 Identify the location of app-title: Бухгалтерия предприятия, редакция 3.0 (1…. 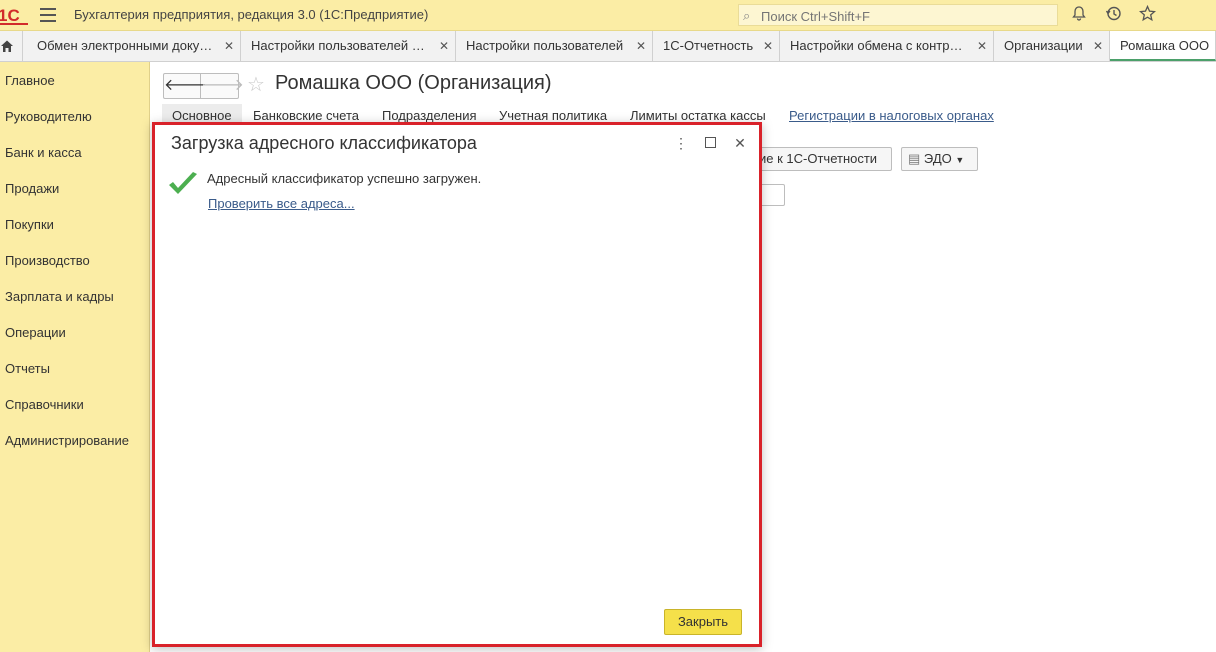
(251, 14).